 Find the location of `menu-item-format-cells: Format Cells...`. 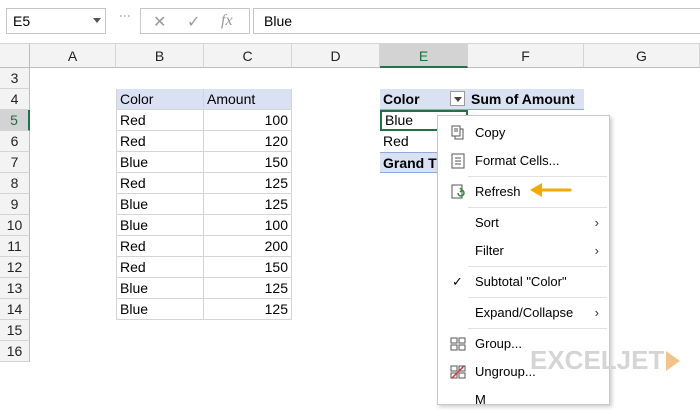

menu-item-format-cells: Format Cells... is located at coordinates (523, 161).